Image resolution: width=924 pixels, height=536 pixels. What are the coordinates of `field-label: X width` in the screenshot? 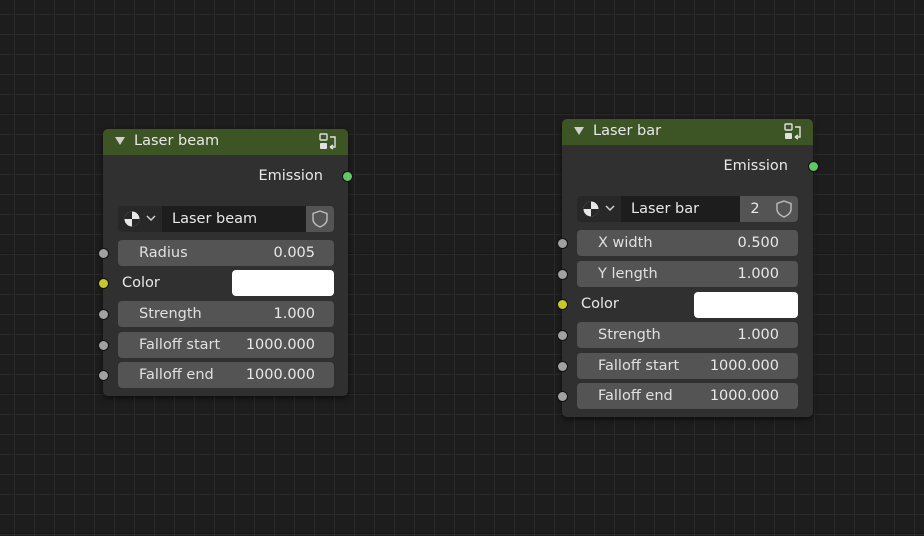 It's located at (625, 243).